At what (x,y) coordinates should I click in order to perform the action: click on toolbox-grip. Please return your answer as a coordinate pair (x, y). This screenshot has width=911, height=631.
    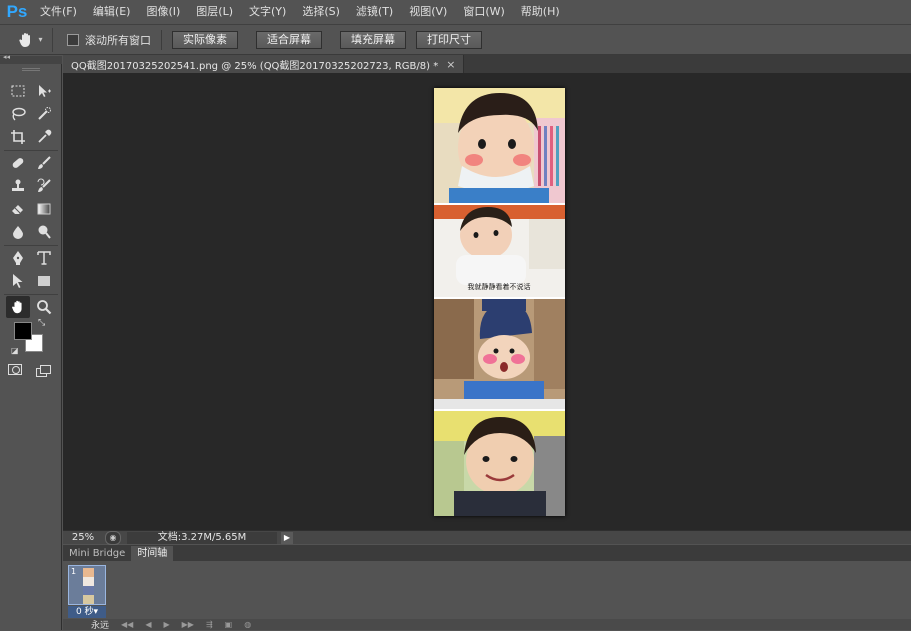
    Looking at the image, I should click on (31, 69).